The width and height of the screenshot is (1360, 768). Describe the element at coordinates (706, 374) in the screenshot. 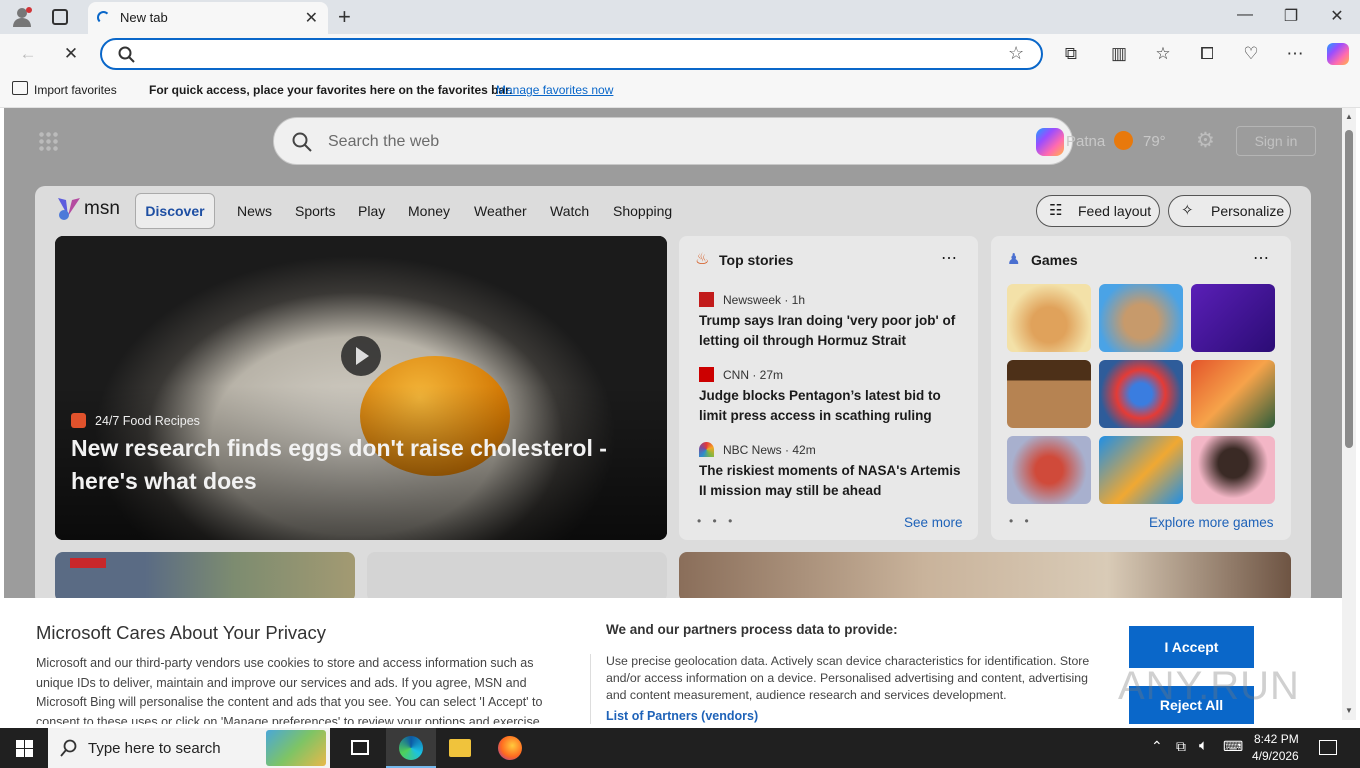

I see `cnn-logo-icon` at that location.